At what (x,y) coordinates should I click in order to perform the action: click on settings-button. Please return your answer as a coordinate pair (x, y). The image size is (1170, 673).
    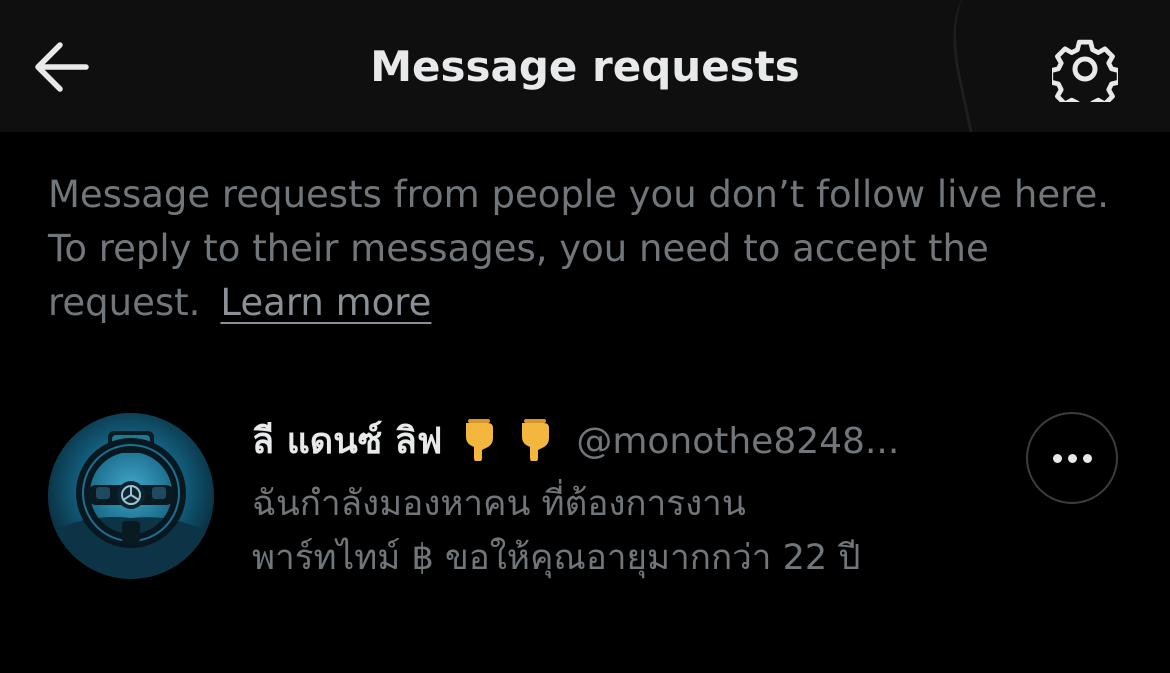
    Looking at the image, I should click on (1085, 74).